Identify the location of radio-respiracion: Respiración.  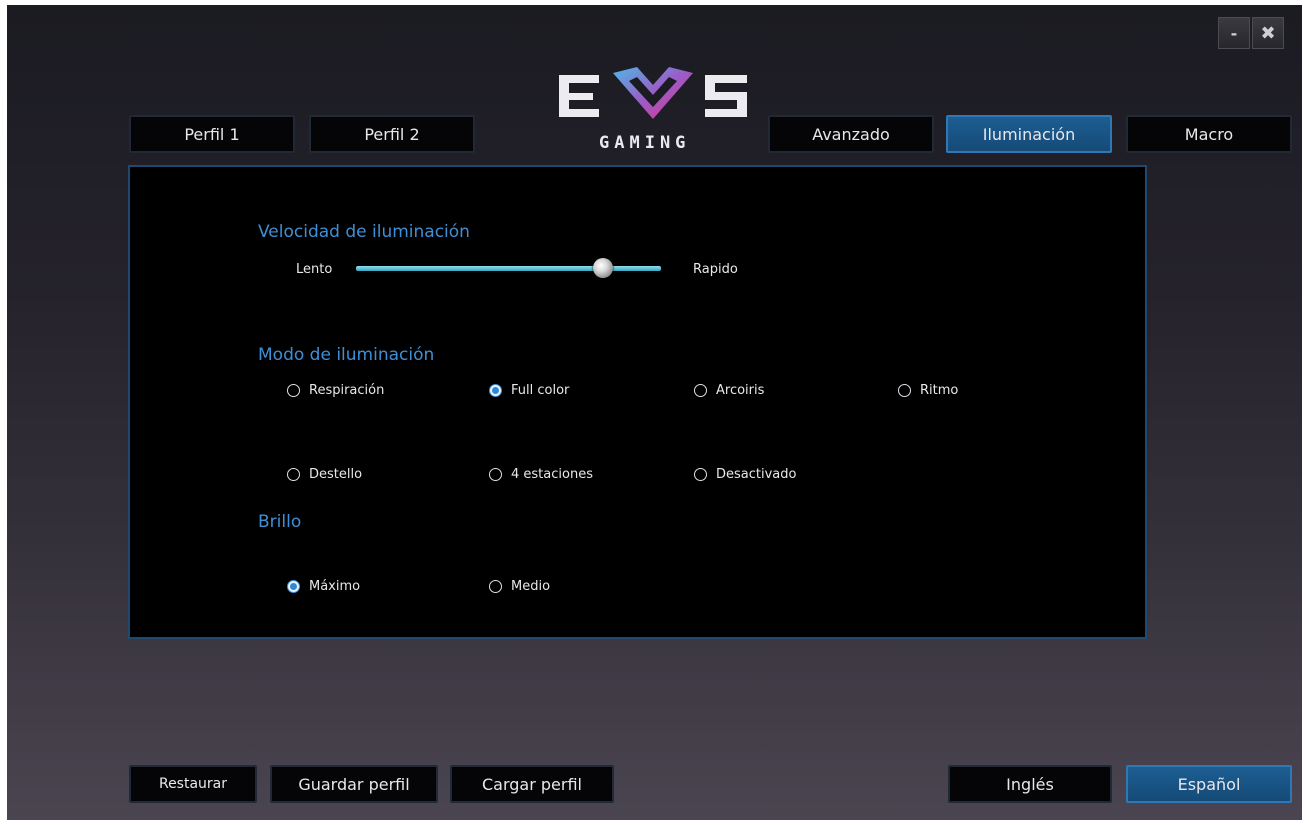
(335, 390).